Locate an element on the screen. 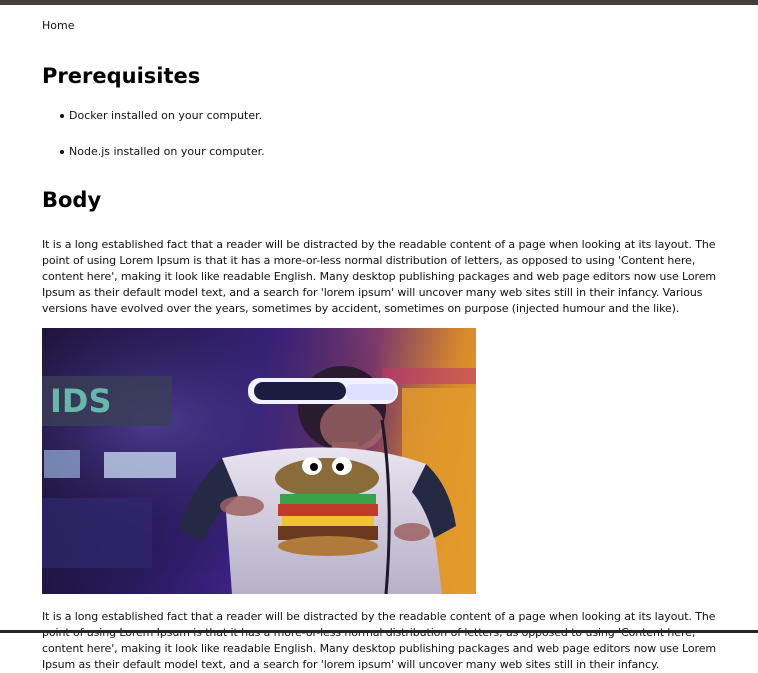 This screenshot has width=758, height=673. body-heading: Body is located at coordinates (72, 200).